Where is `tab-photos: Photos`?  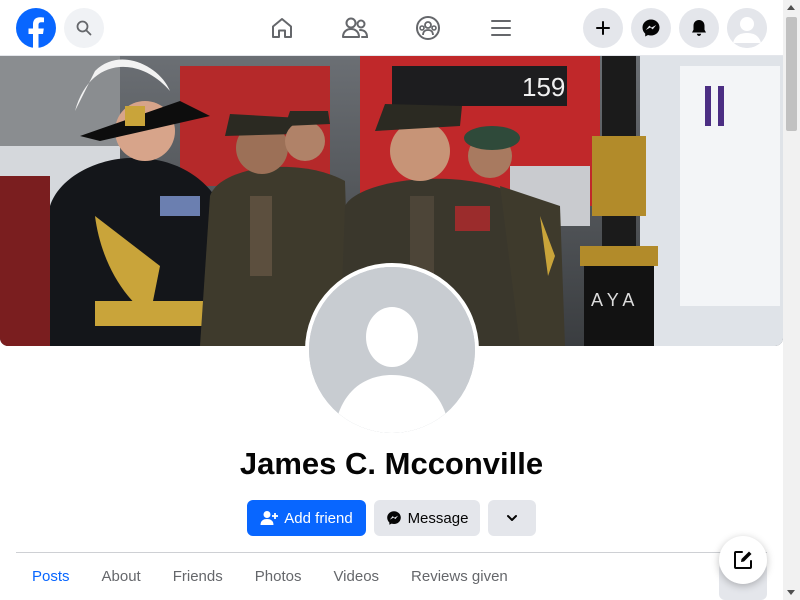
tab-photos: Photos is located at coordinates (278, 576).